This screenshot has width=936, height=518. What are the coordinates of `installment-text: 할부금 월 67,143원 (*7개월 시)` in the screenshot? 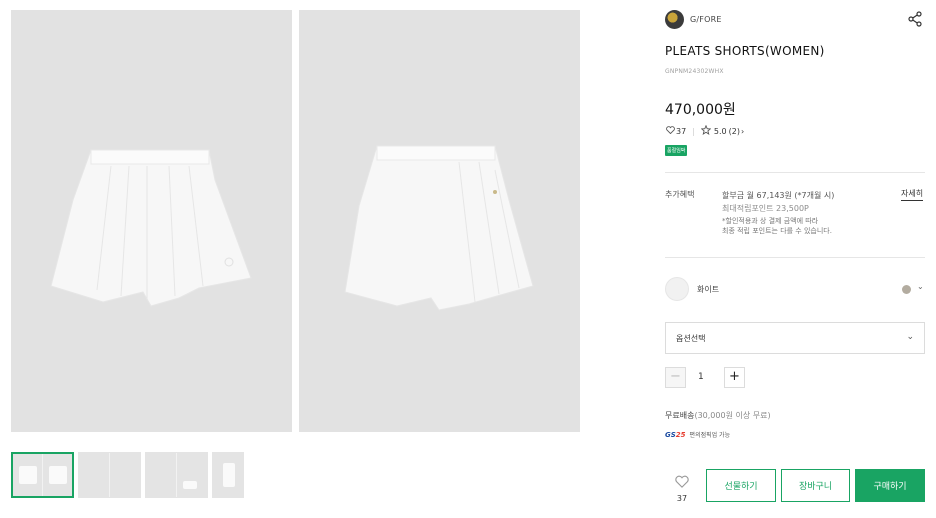 It's located at (778, 195).